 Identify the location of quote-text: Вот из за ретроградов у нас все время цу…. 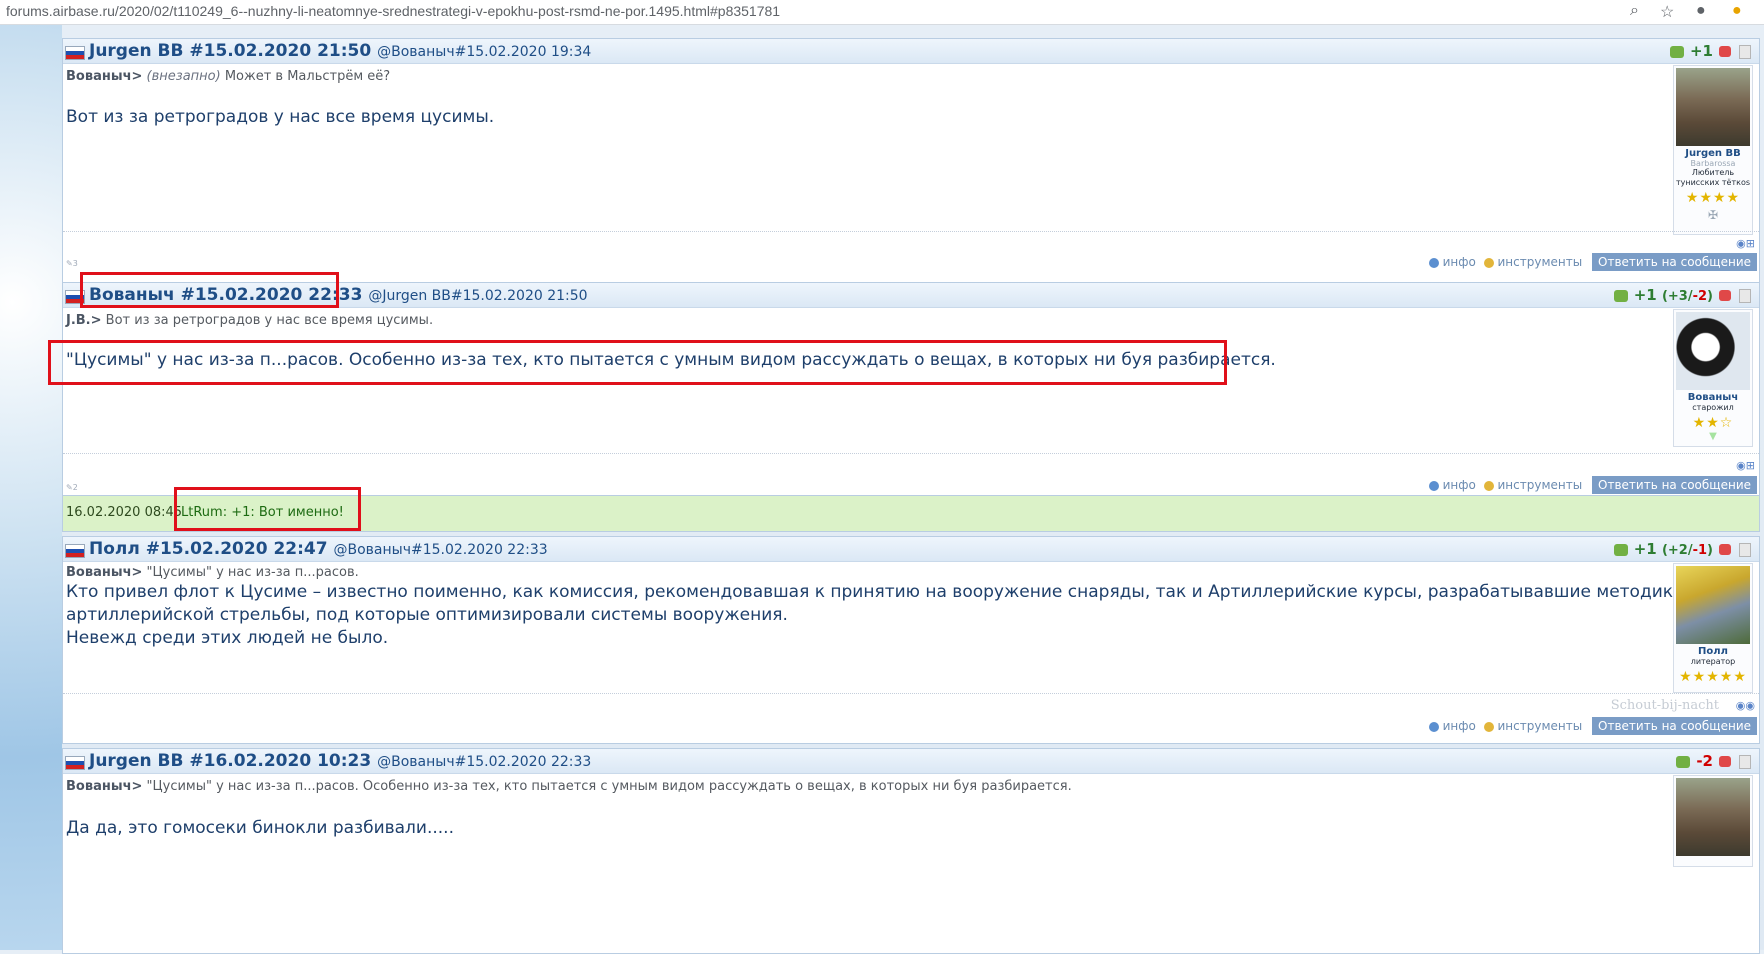
(269, 320).